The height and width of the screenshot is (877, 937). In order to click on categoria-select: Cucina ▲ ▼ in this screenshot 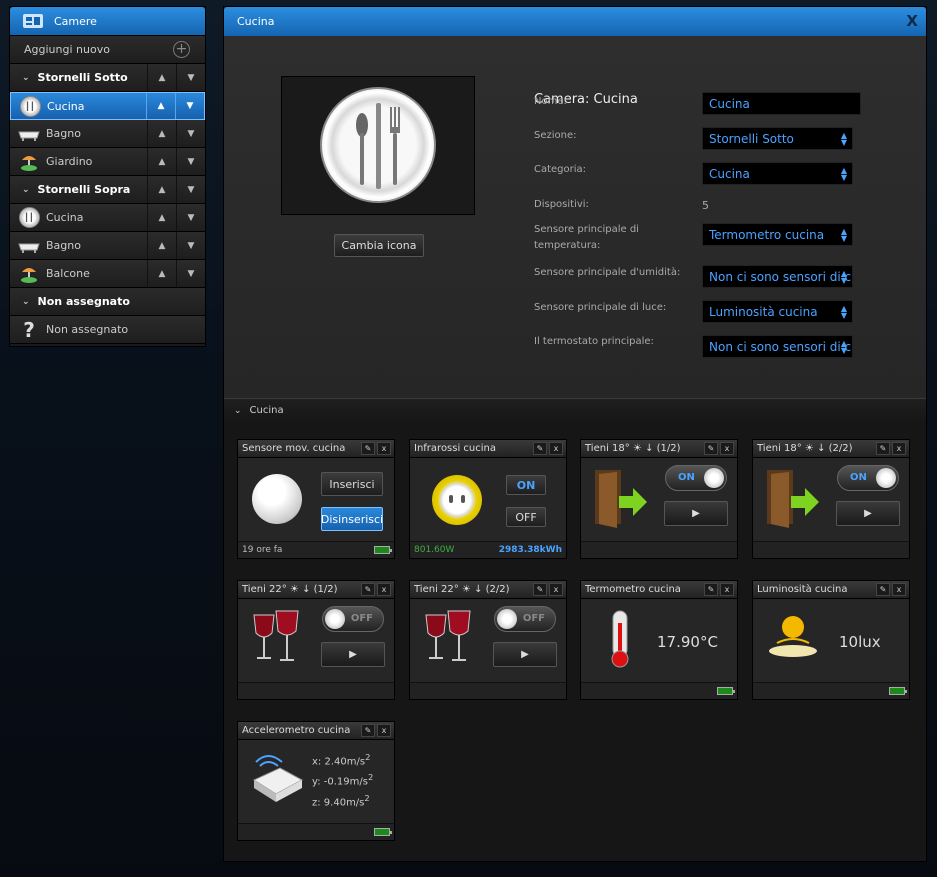, I will do `click(777, 173)`.